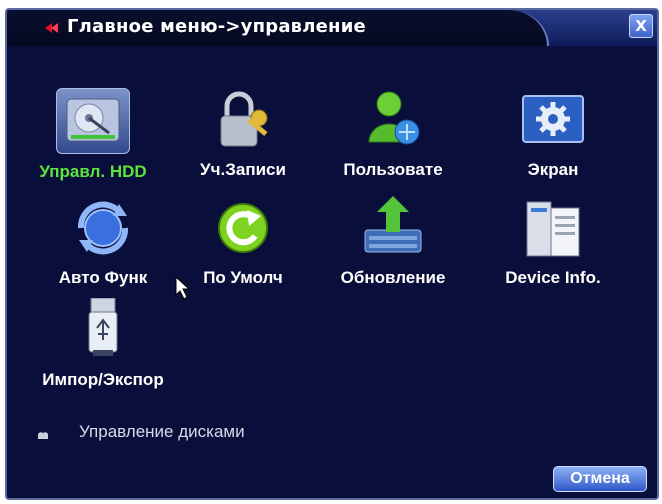 This screenshot has height=504, width=662. Describe the element at coordinates (93, 171) in the screenshot. I see `tile-label: Управл. HDD` at that location.